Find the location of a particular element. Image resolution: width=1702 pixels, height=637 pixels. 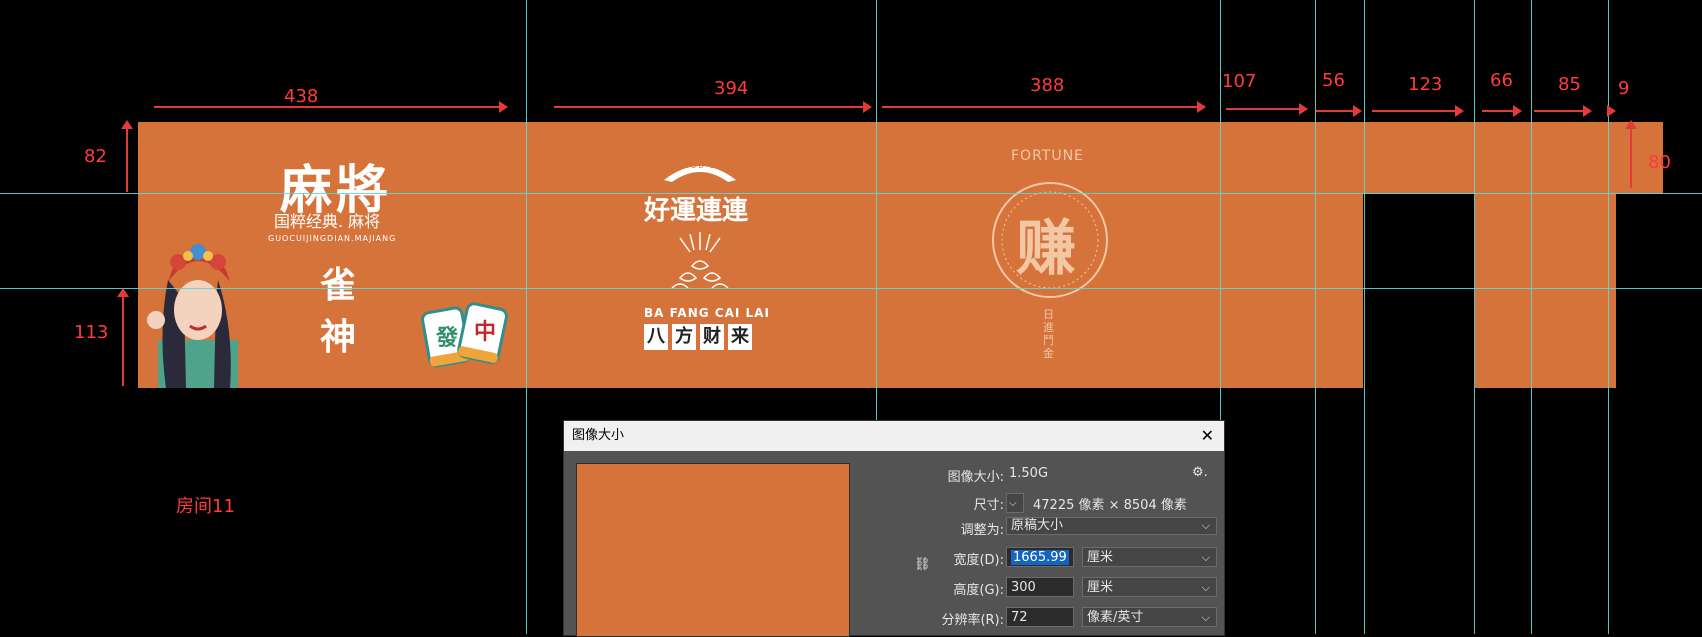

dimensions-dropdown-icon: ⌵ is located at coordinates (1015, 503).